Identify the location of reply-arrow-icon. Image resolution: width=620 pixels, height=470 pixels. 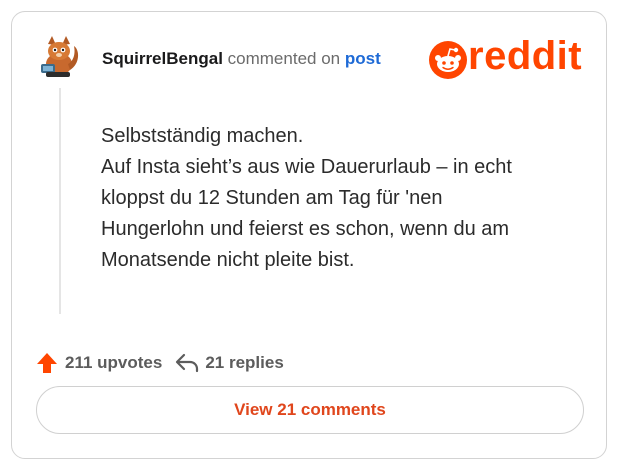
(187, 363).